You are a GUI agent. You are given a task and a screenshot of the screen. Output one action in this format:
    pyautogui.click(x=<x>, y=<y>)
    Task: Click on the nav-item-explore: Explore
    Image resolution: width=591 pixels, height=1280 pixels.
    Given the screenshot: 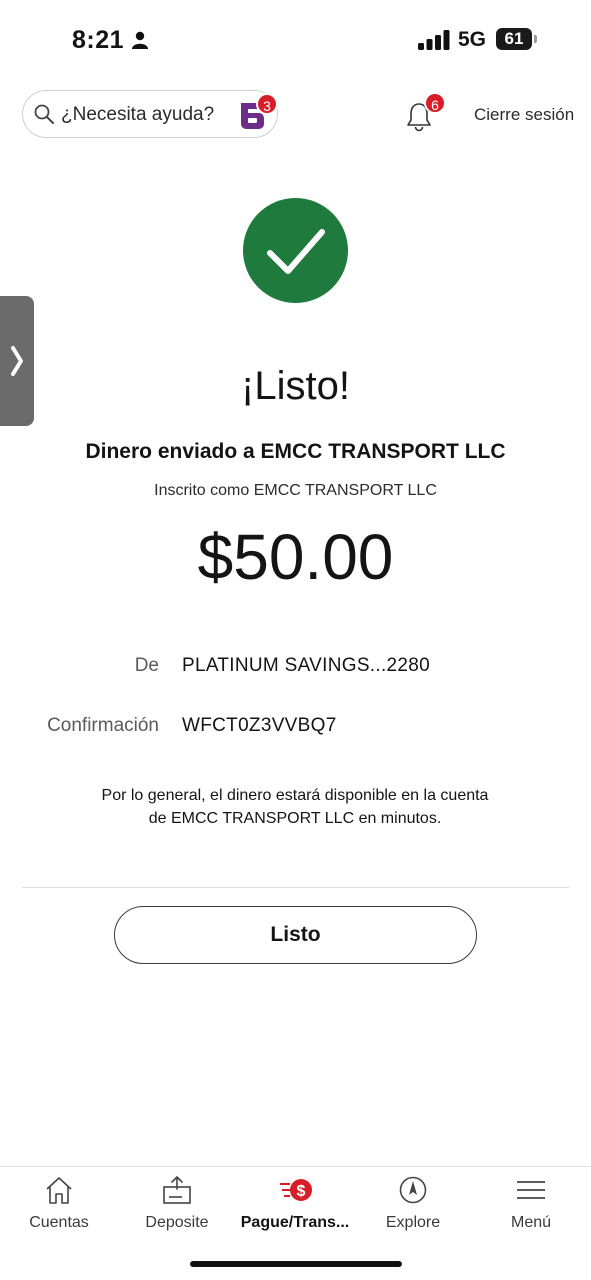 What is the action you would take?
    pyautogui.click(x=413, y=1202)
    